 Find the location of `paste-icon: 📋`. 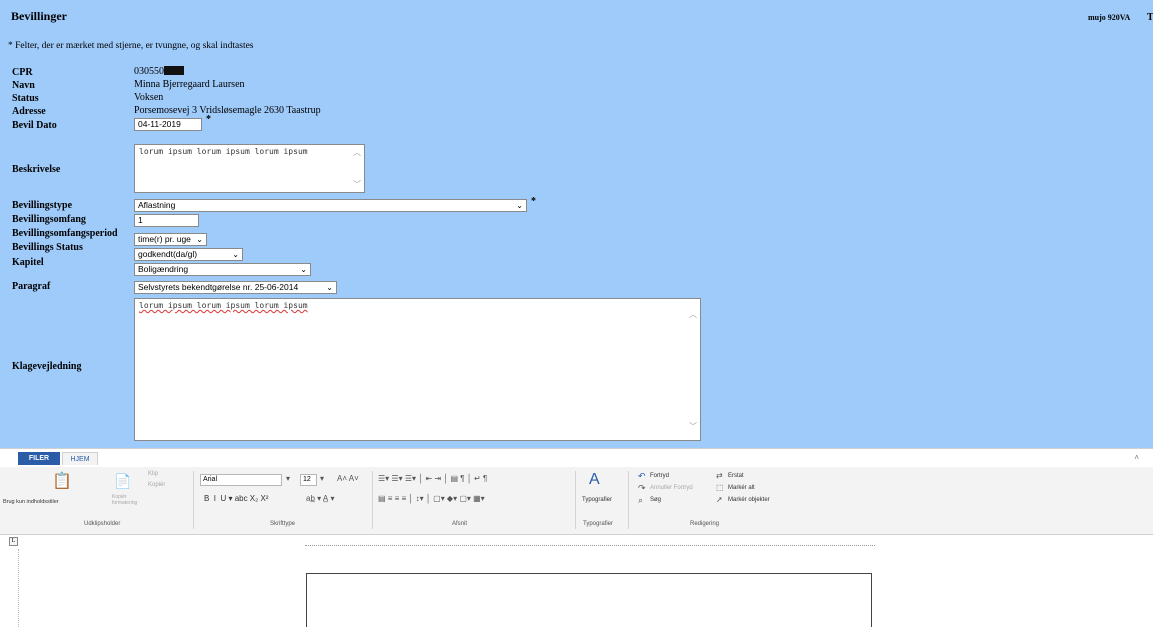

paste-icon: 📋 is located at coordinates (62, 481).